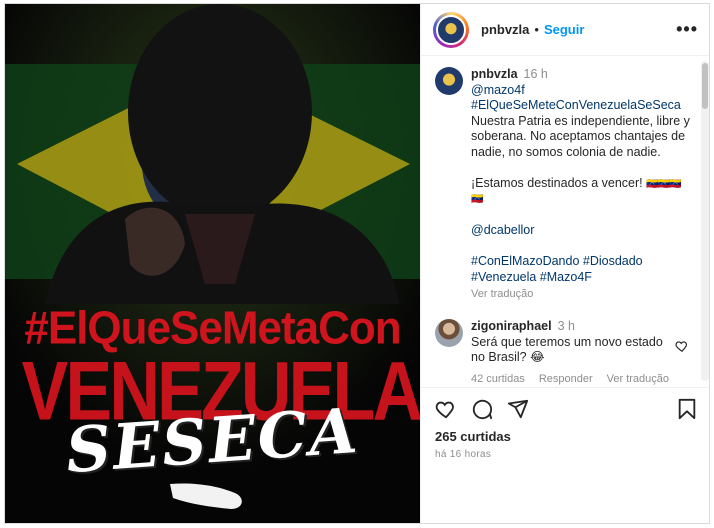  What do you see at coordinates (584, 278) in the screenshot?
I see `caption-hashtags-2: #Venezuela #Mazo4F` at bounding box center [584, 278].